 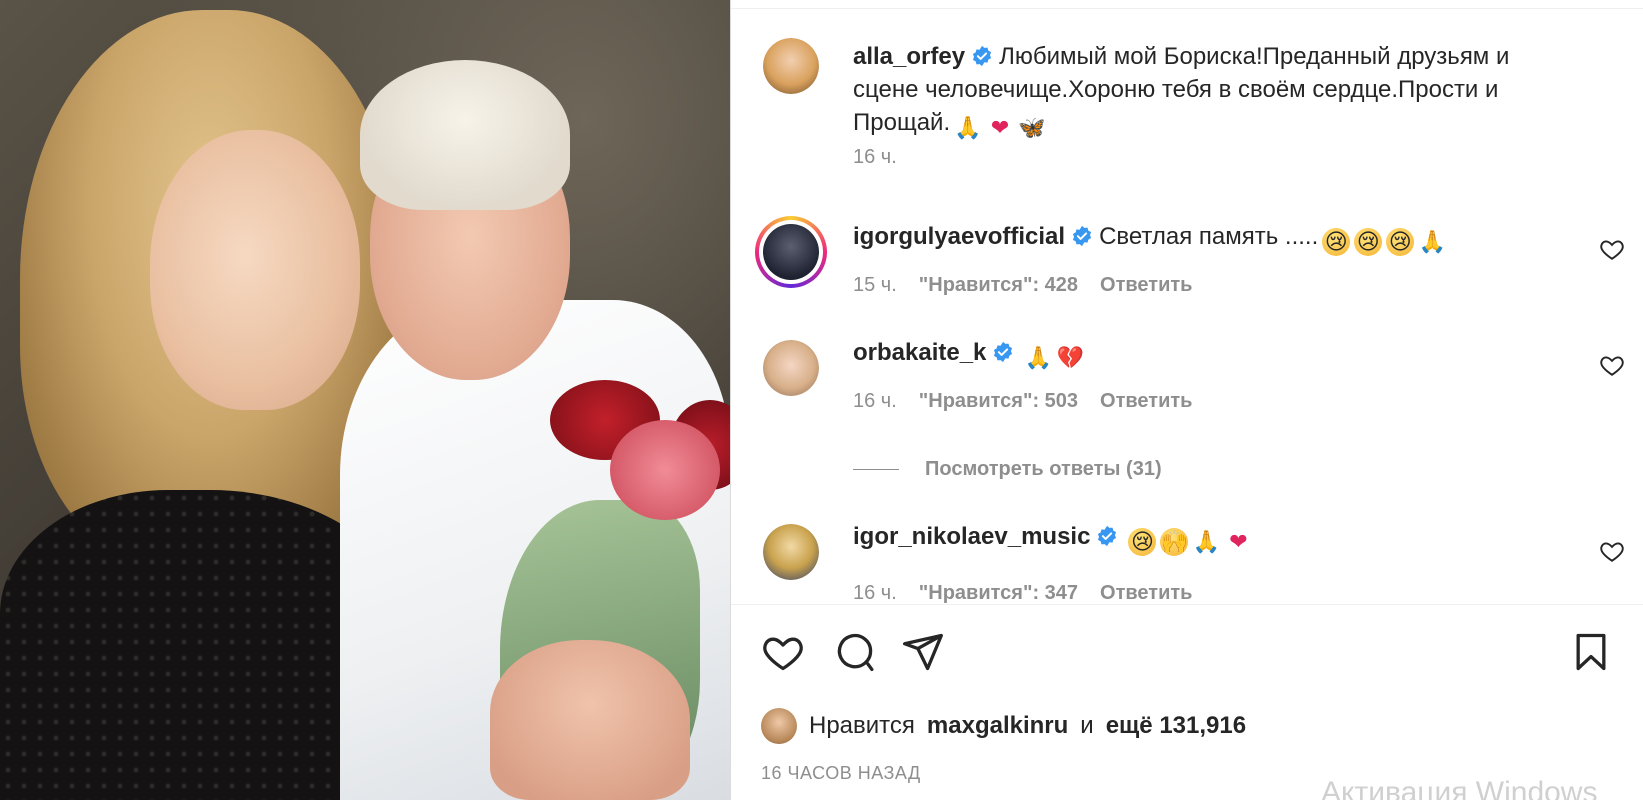 I want to click on caption-time: 16 ч., so click(x=875, y=157).